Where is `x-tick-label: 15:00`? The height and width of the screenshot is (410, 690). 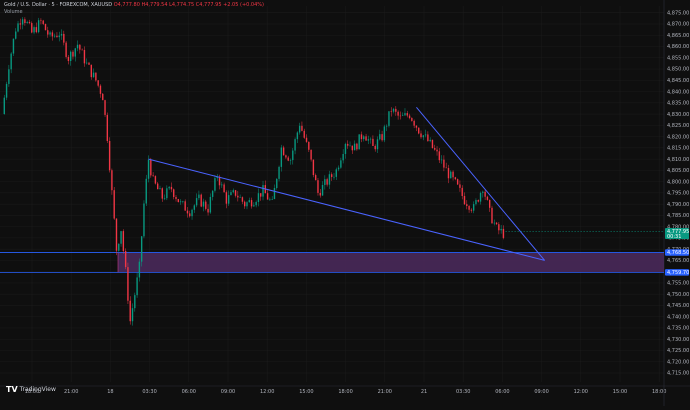
x-tick-label: 15:00 is located at coordinates (306, 392).